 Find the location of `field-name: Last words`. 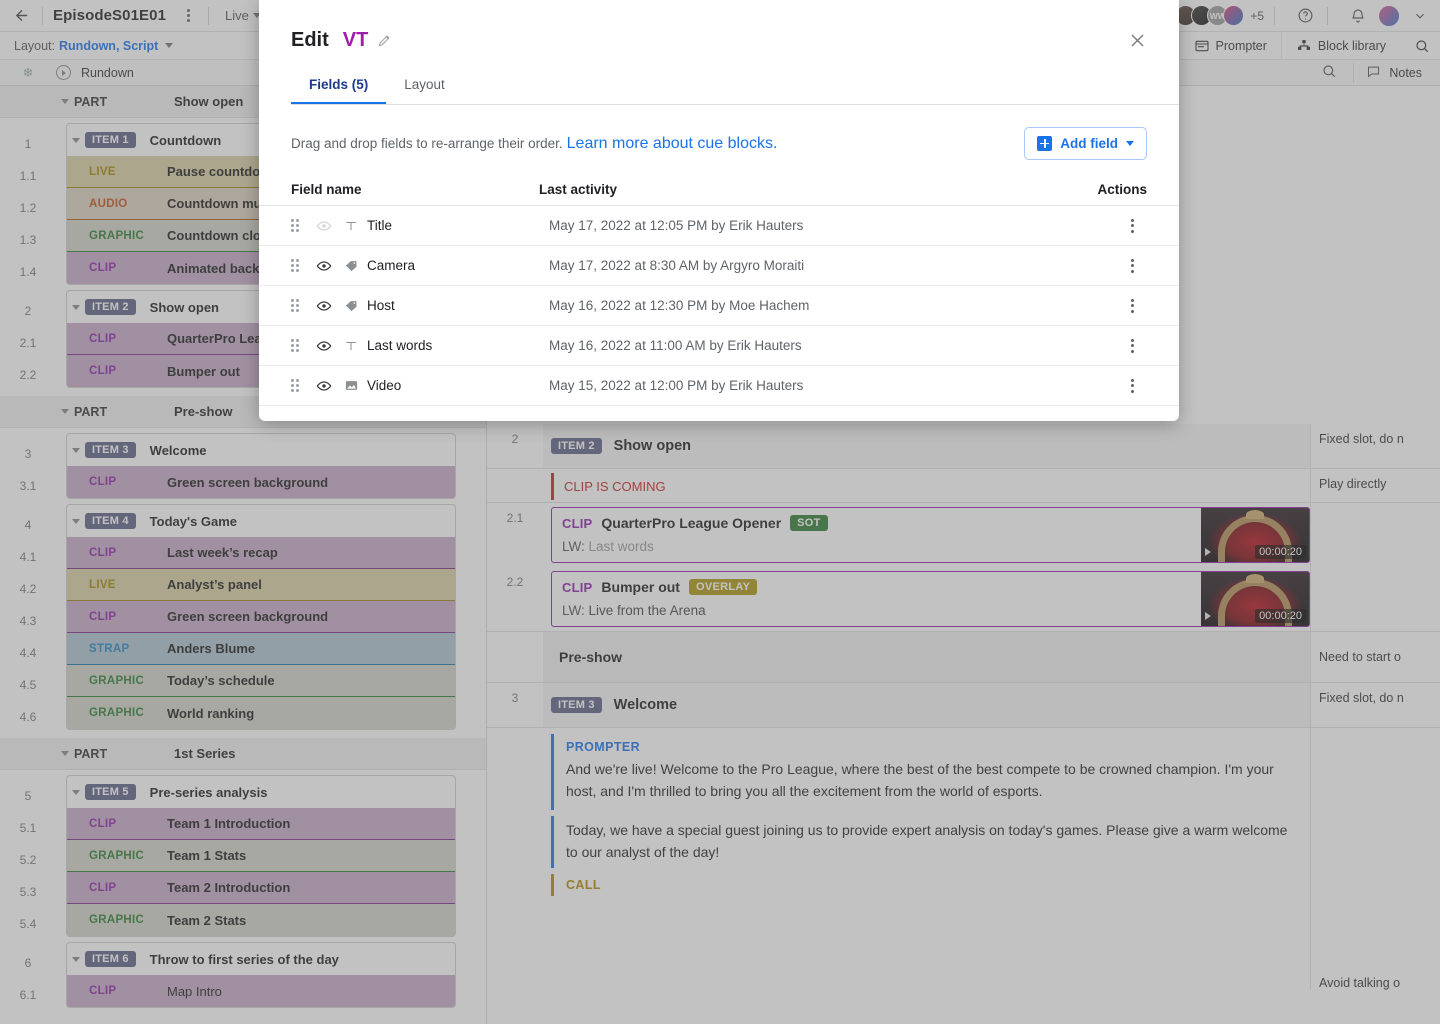

field-name: Last words is located at coordinates (400, 345).